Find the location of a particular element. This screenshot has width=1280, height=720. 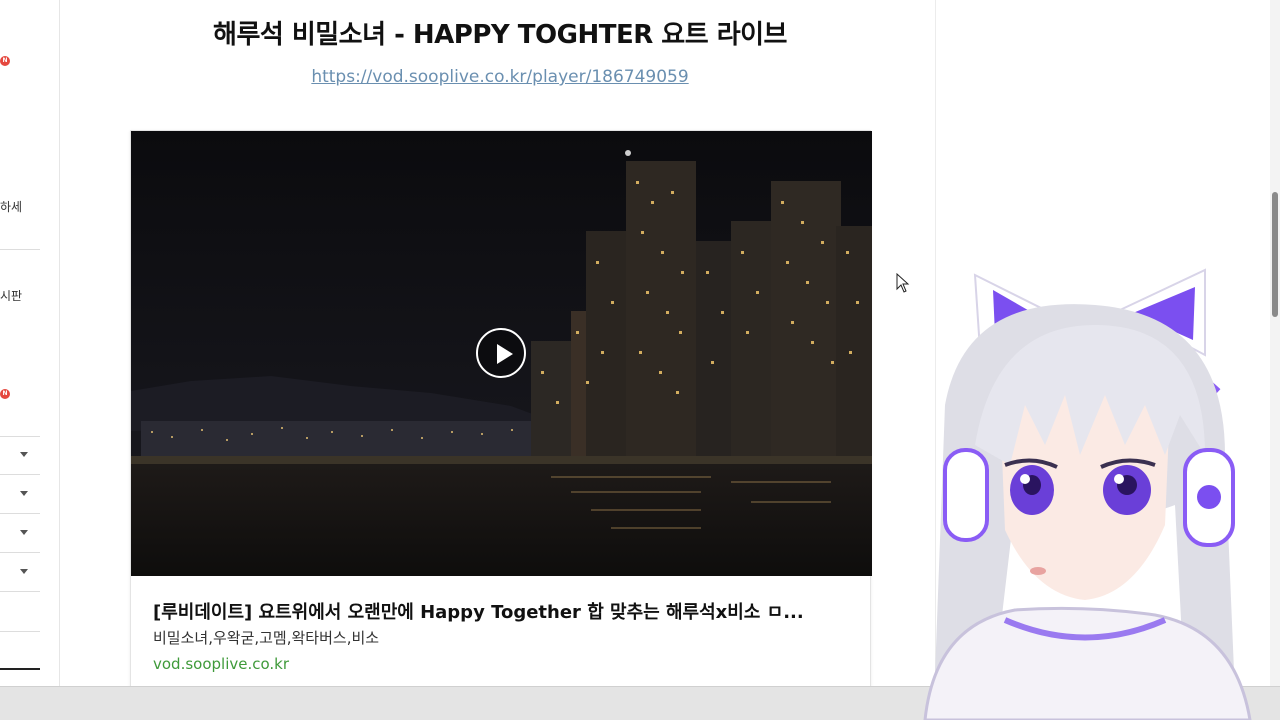

divider-thick is located at coordinates (20, 669).